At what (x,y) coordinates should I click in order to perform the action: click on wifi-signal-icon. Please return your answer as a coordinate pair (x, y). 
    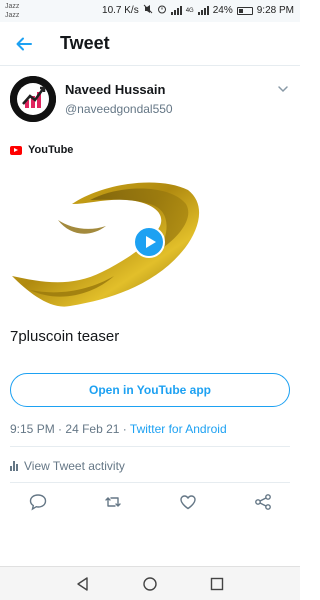
    Looking at the image, I should click on (176, 10).